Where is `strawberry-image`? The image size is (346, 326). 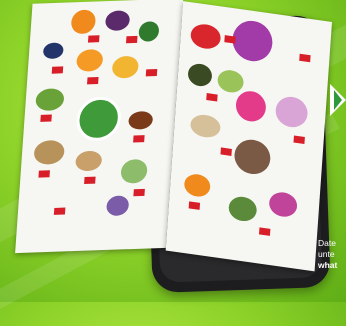 strawberry-image is located at coordinates (205, 36).